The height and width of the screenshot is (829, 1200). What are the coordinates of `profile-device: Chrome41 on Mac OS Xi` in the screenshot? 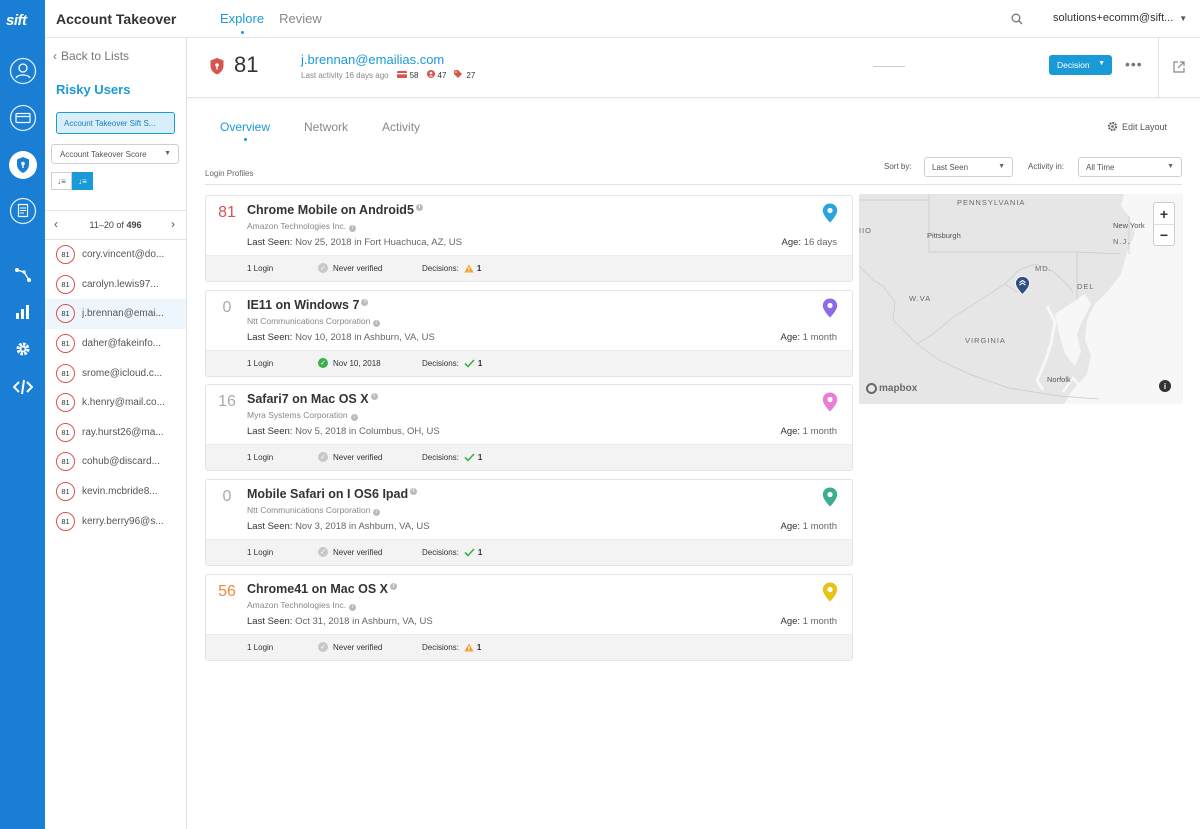 It's located at (322, 589).